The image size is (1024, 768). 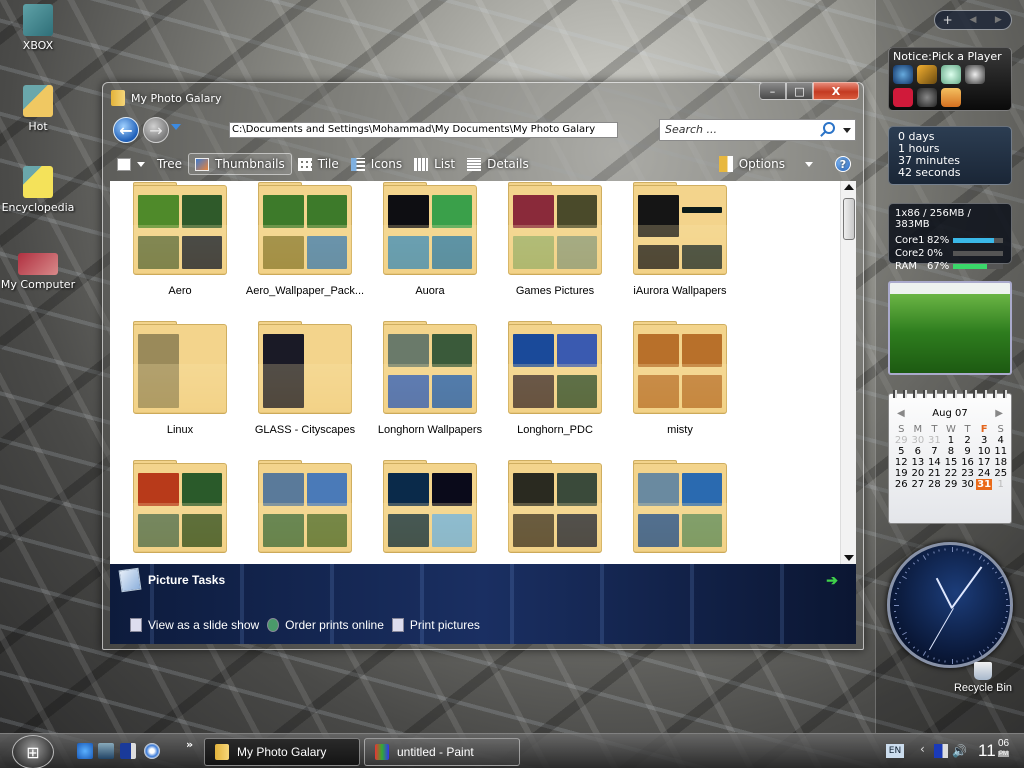 I want to click on calendar-day: 22, so click(x=951, y=473).